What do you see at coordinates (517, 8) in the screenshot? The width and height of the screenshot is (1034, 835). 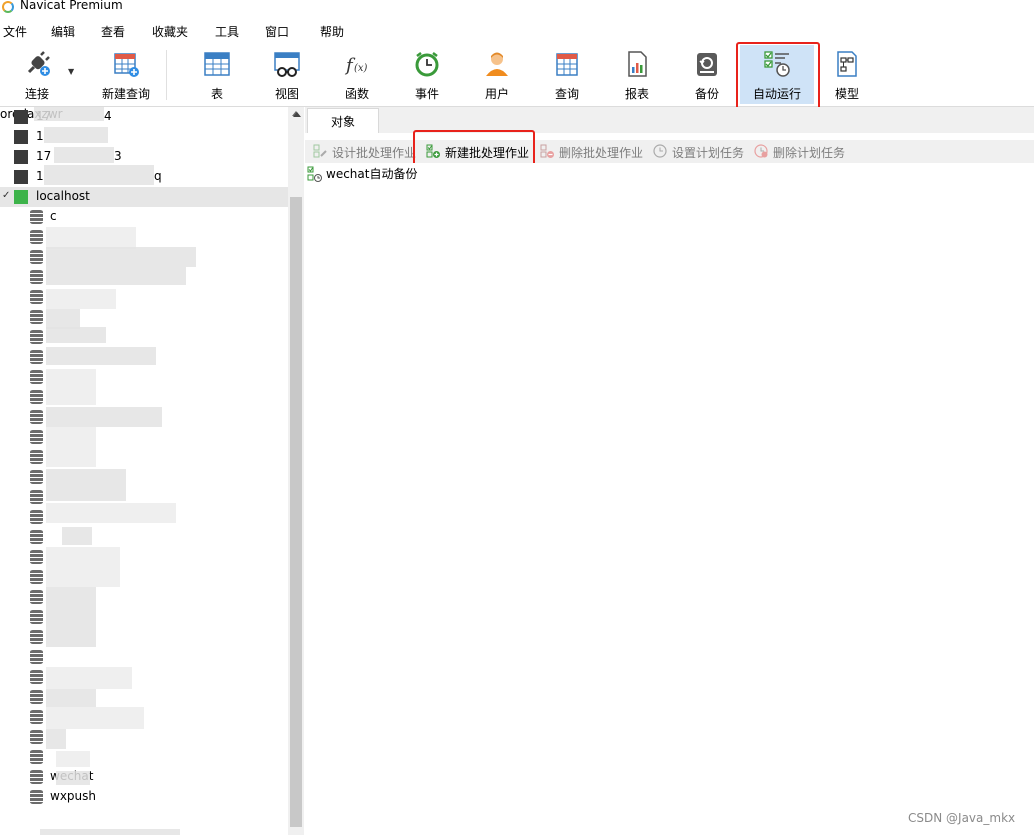 I see `title-bar: Navicat Premium` at bounding box center [517, 8].